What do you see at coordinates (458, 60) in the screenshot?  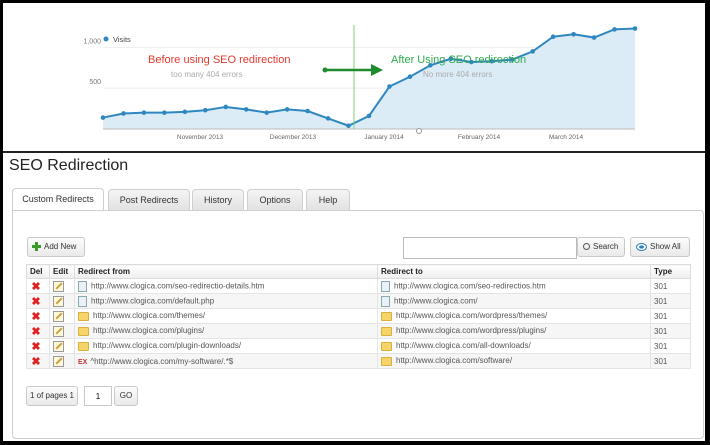 I see `annotation-after: After Using SEO redirection` at bounding box center [458, 60].